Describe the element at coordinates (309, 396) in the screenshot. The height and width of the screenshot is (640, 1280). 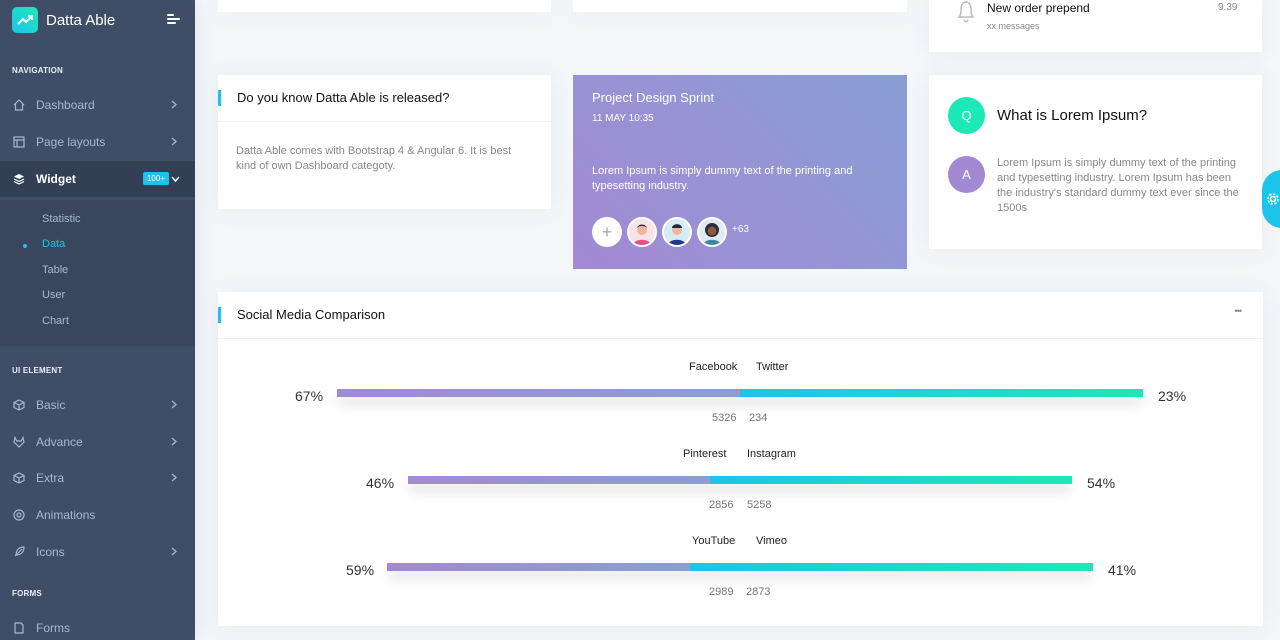
I see `left-percentage: 67%` at that location.